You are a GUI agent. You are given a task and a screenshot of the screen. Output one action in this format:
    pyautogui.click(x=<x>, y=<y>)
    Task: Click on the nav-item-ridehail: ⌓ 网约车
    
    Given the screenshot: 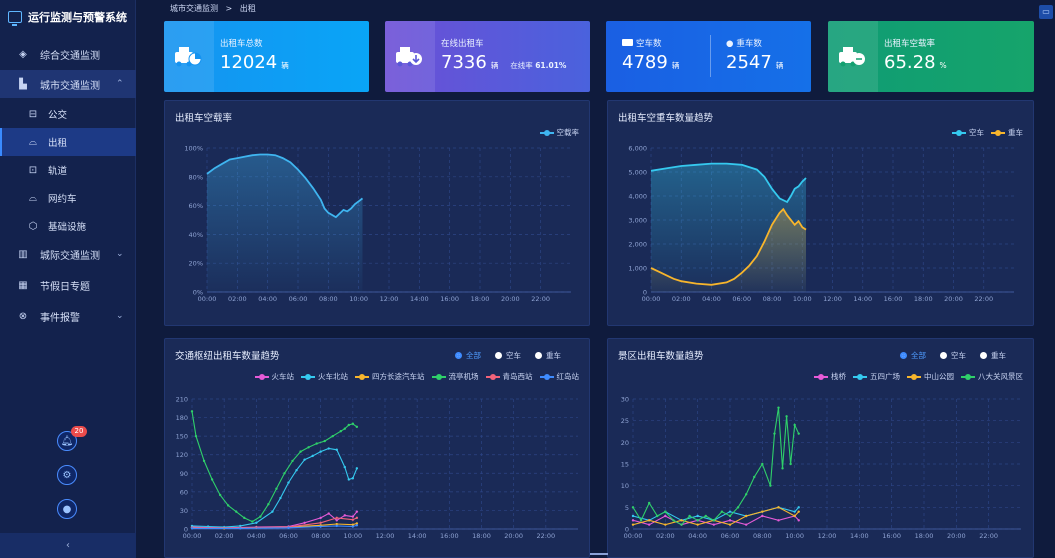 What is the action you would take?
    pyautogui.click(x=68, y=198)
    